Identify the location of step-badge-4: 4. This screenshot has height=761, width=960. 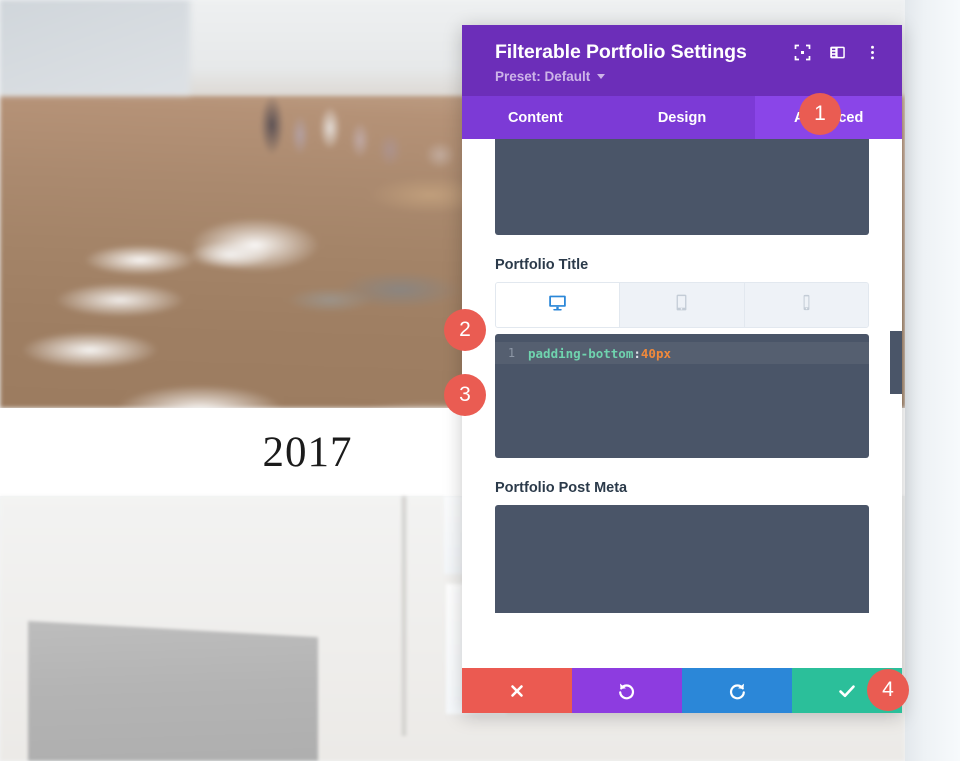
(888, 690).